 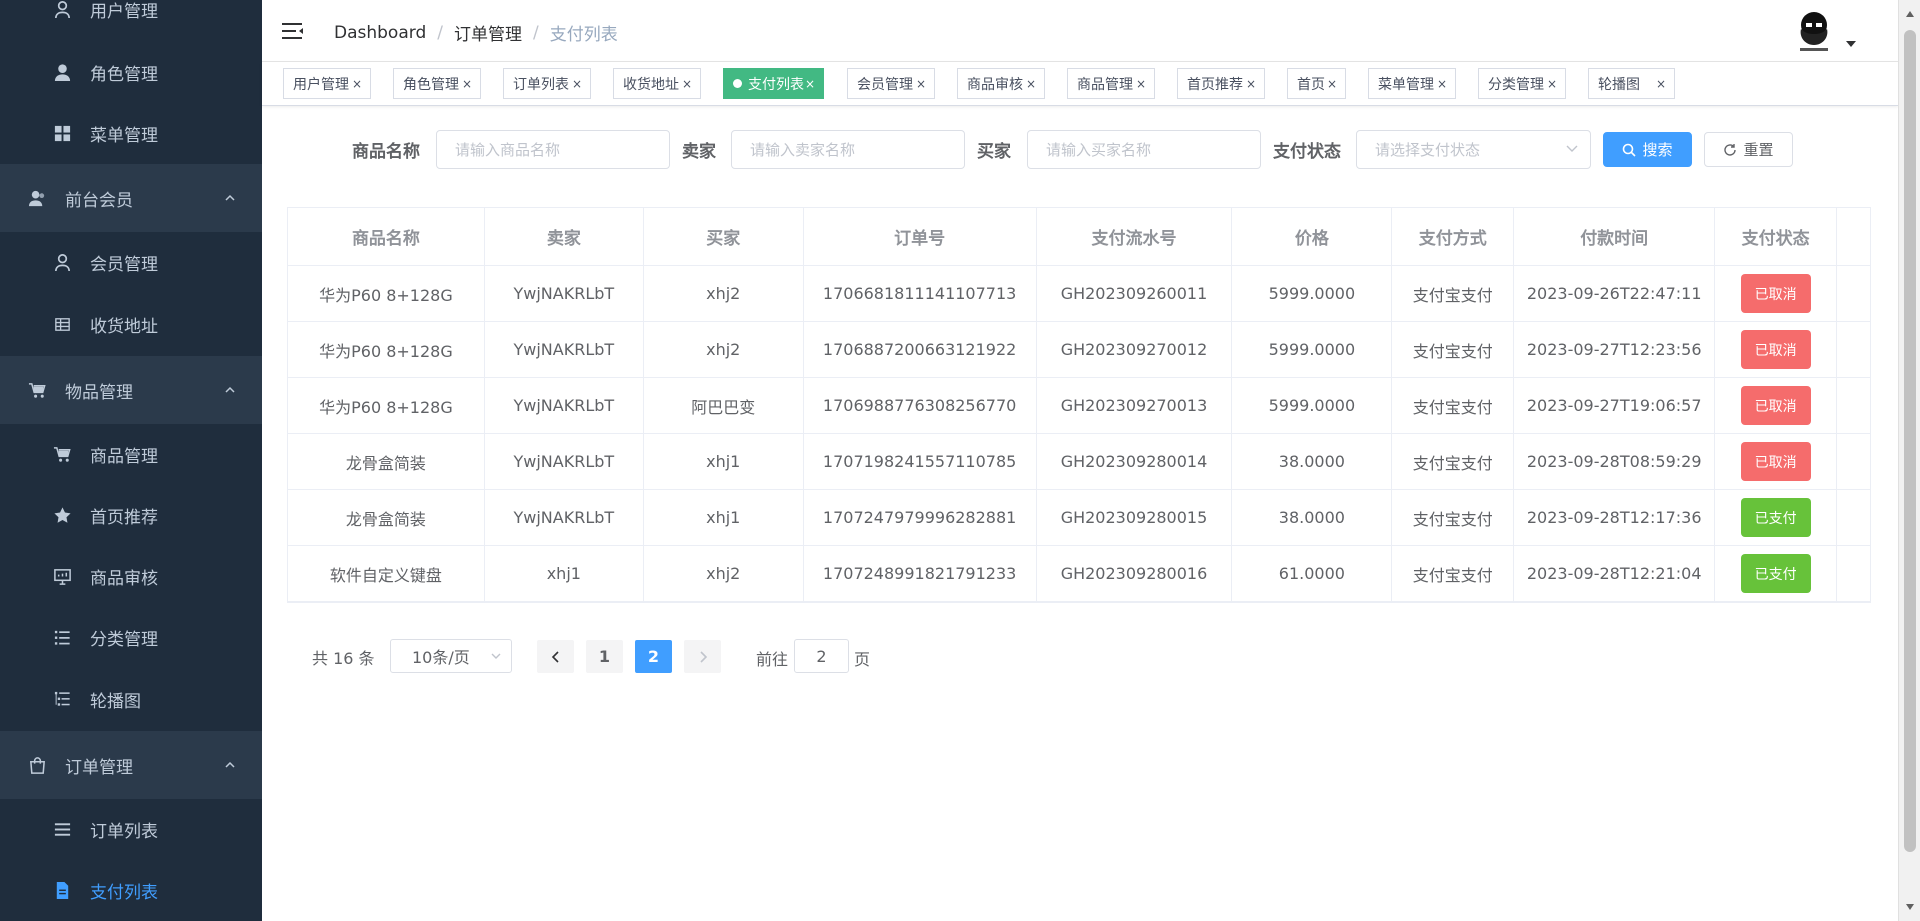 I want to click on buyer-input: 请输入买家名称, so click(x=1144, y=149).